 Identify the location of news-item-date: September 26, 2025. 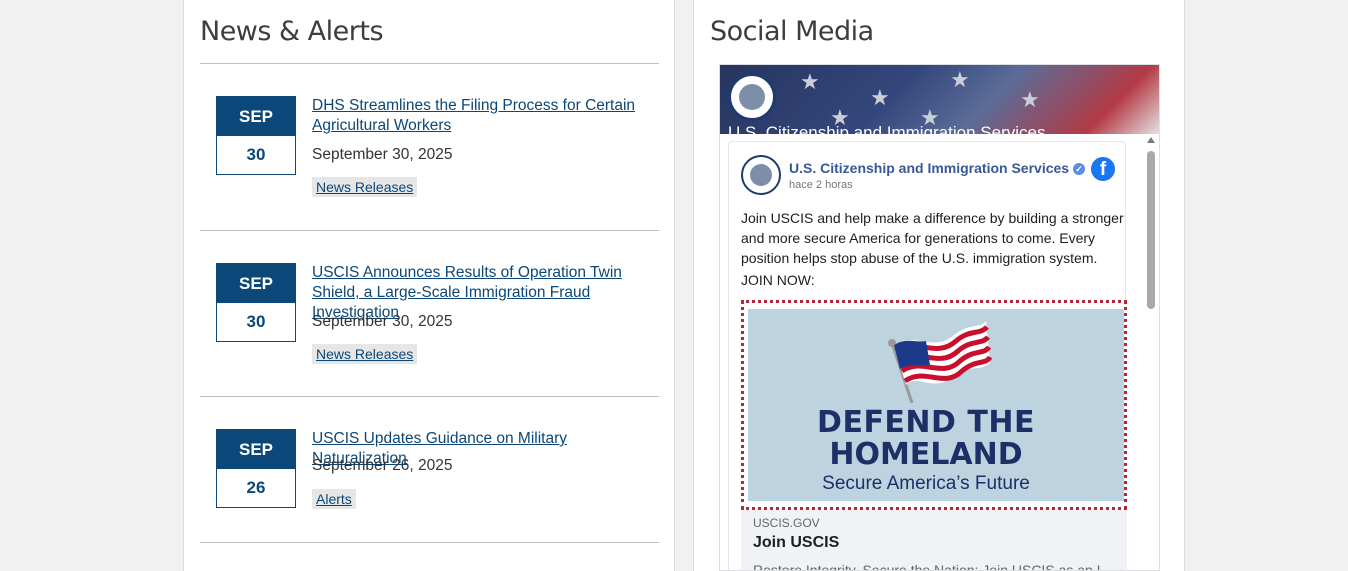
(382, 465).